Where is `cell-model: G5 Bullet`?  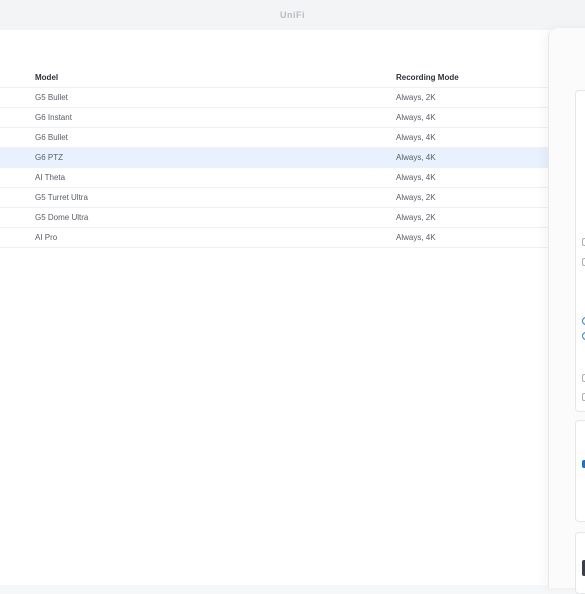 cell-model: G5 Bullet is located at coordinates (51, 97).